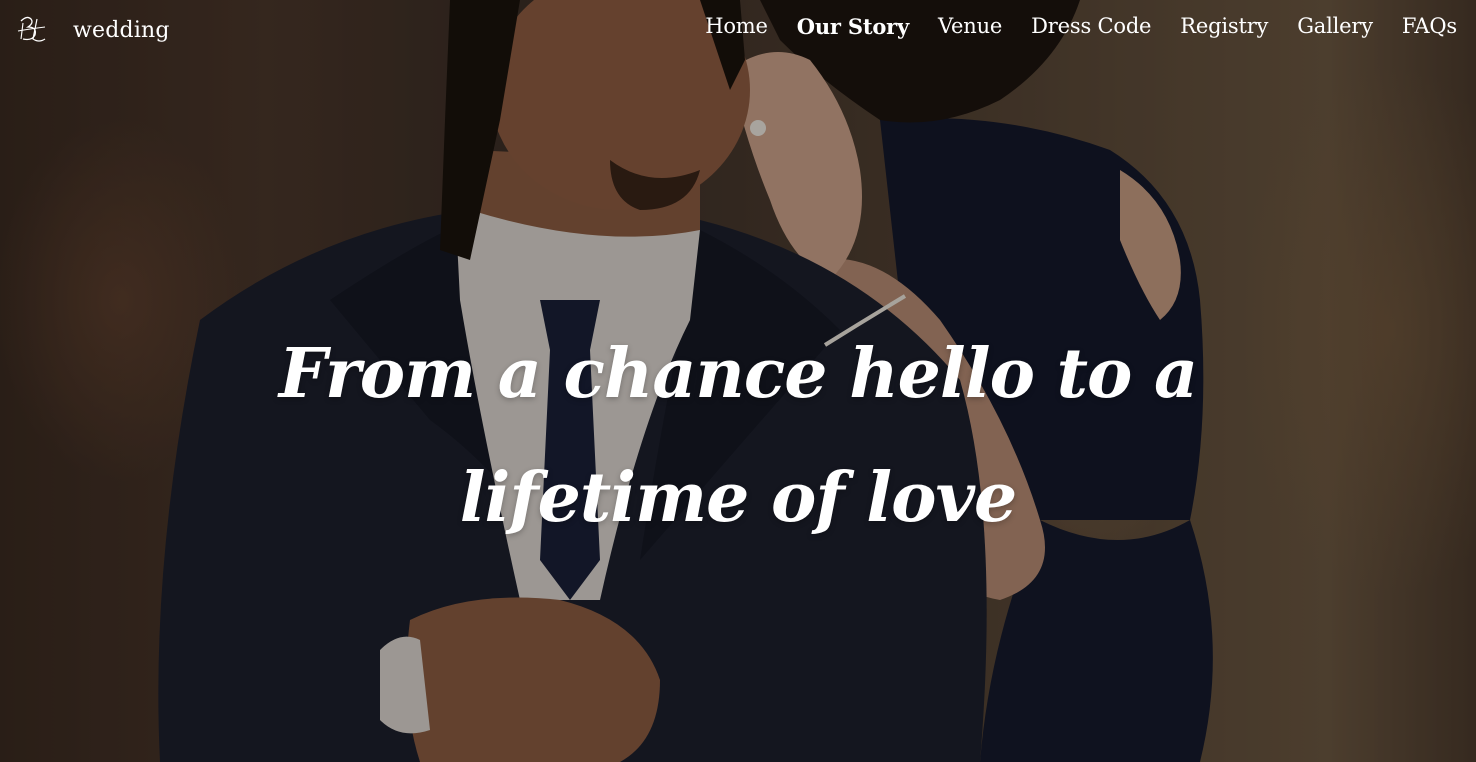 The width and height of the screenshot is (1476, 762). Describe the element at coordinates (738, 498) in the screenshot. I see `hero-headline-line-2: lifetime of love` at that location.